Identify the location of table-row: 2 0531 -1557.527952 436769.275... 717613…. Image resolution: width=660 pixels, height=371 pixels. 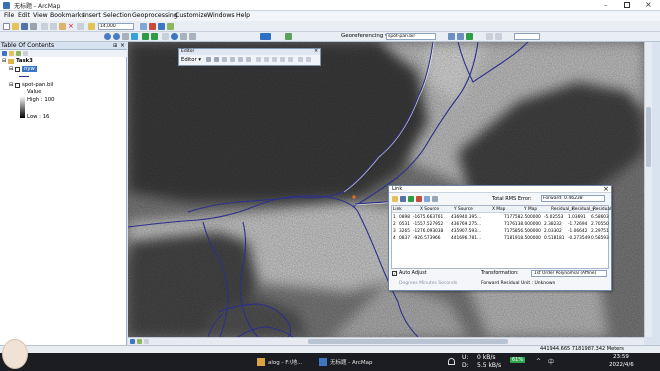
(500, 224).